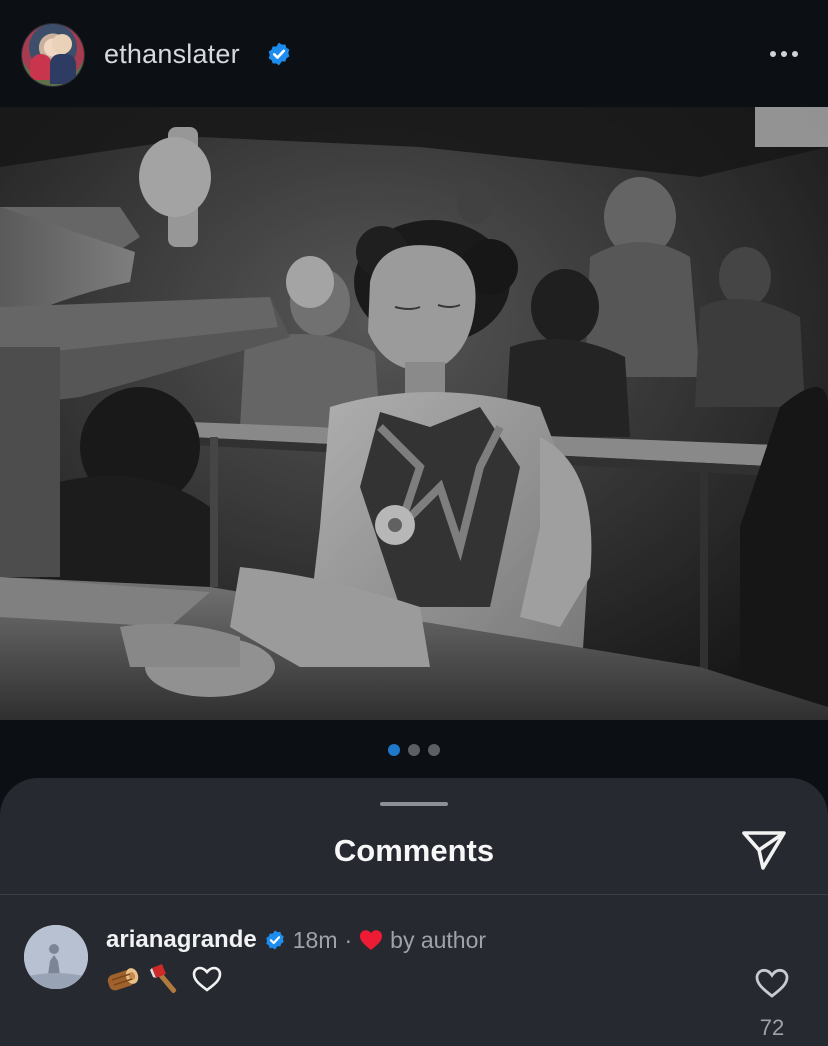 Image resolution: width=828 pixels, height=1046 pixels. What do you see at coordinates (371, 940) in the screenshot?
I see `red-heart-icon` at bounding box center [371, 940].